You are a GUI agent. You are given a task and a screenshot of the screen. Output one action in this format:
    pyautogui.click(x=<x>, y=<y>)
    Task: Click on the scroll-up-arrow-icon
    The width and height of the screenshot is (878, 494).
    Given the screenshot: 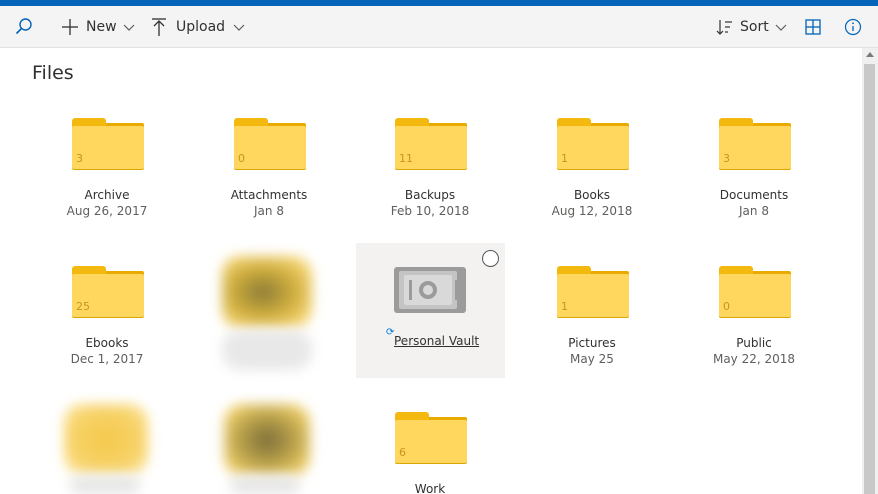 What is the action you would take?
    pyautogui.click(x=870, y=54)
    